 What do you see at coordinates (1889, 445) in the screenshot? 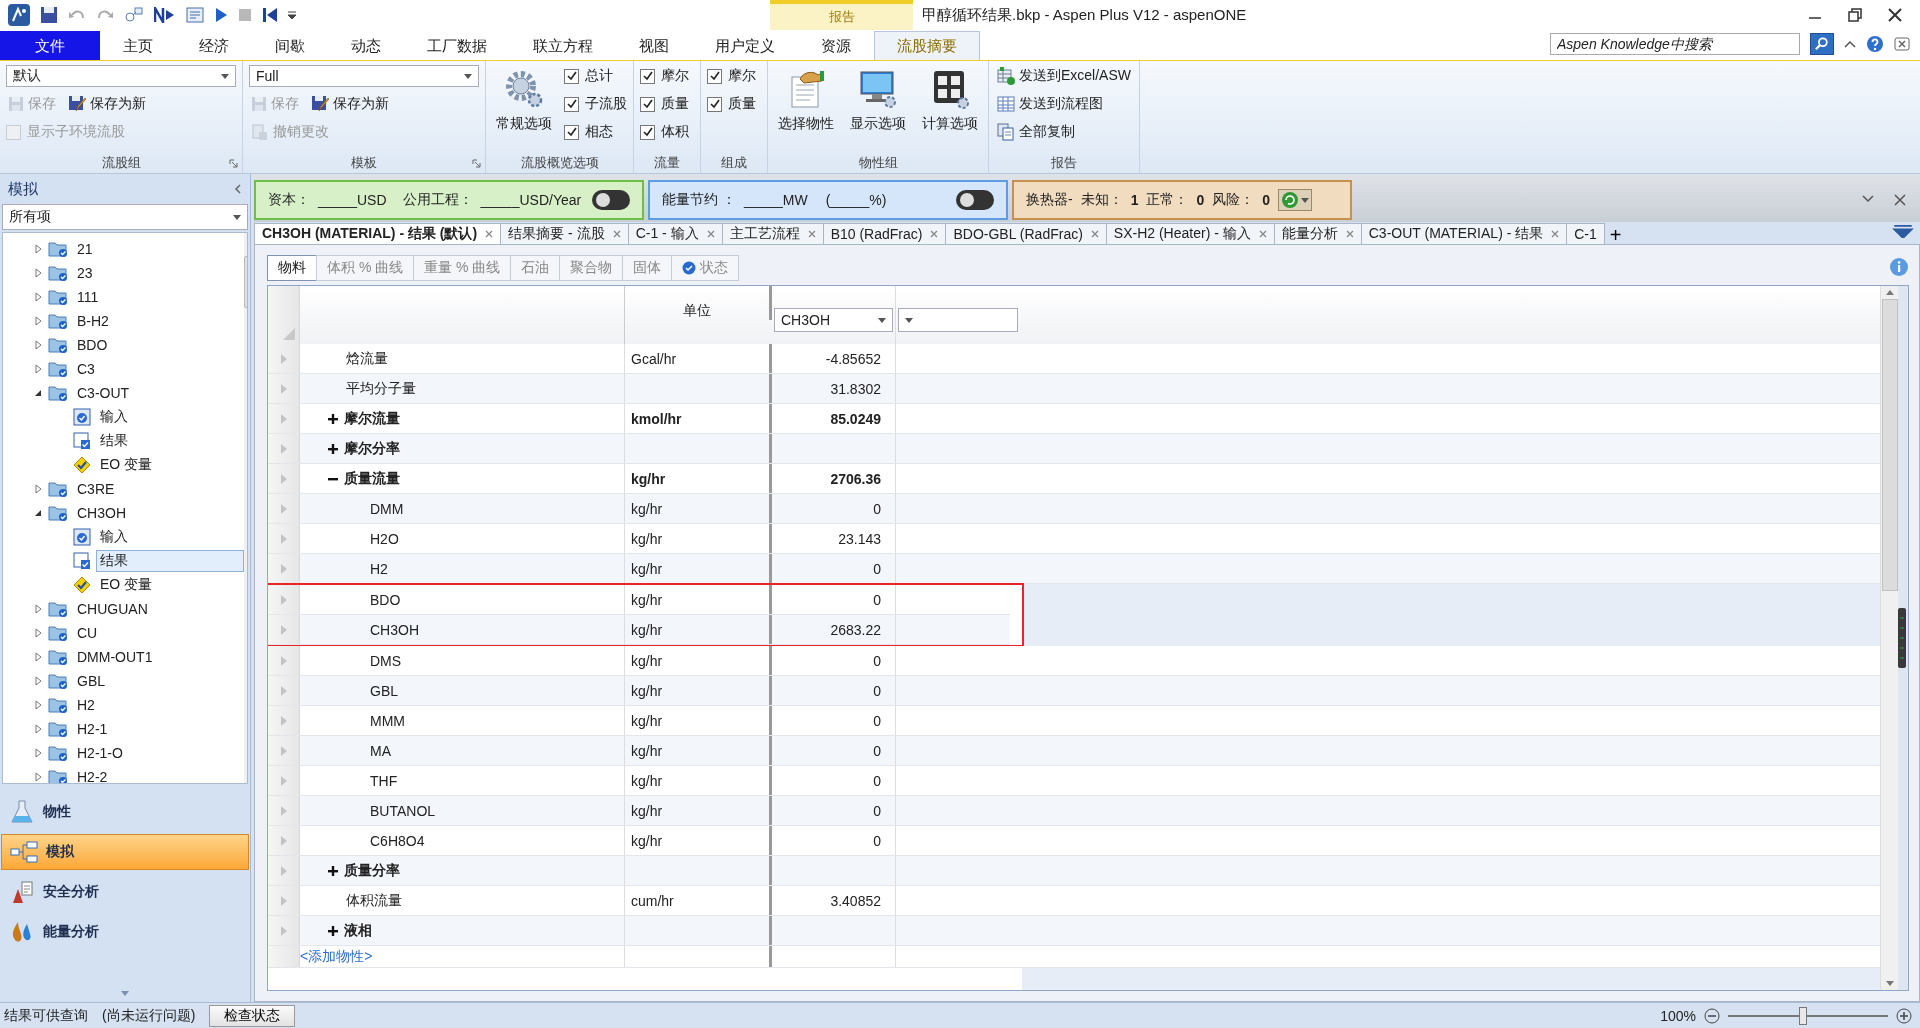
I see `scrollbar-thumb` at bounding box center [1889, 445].